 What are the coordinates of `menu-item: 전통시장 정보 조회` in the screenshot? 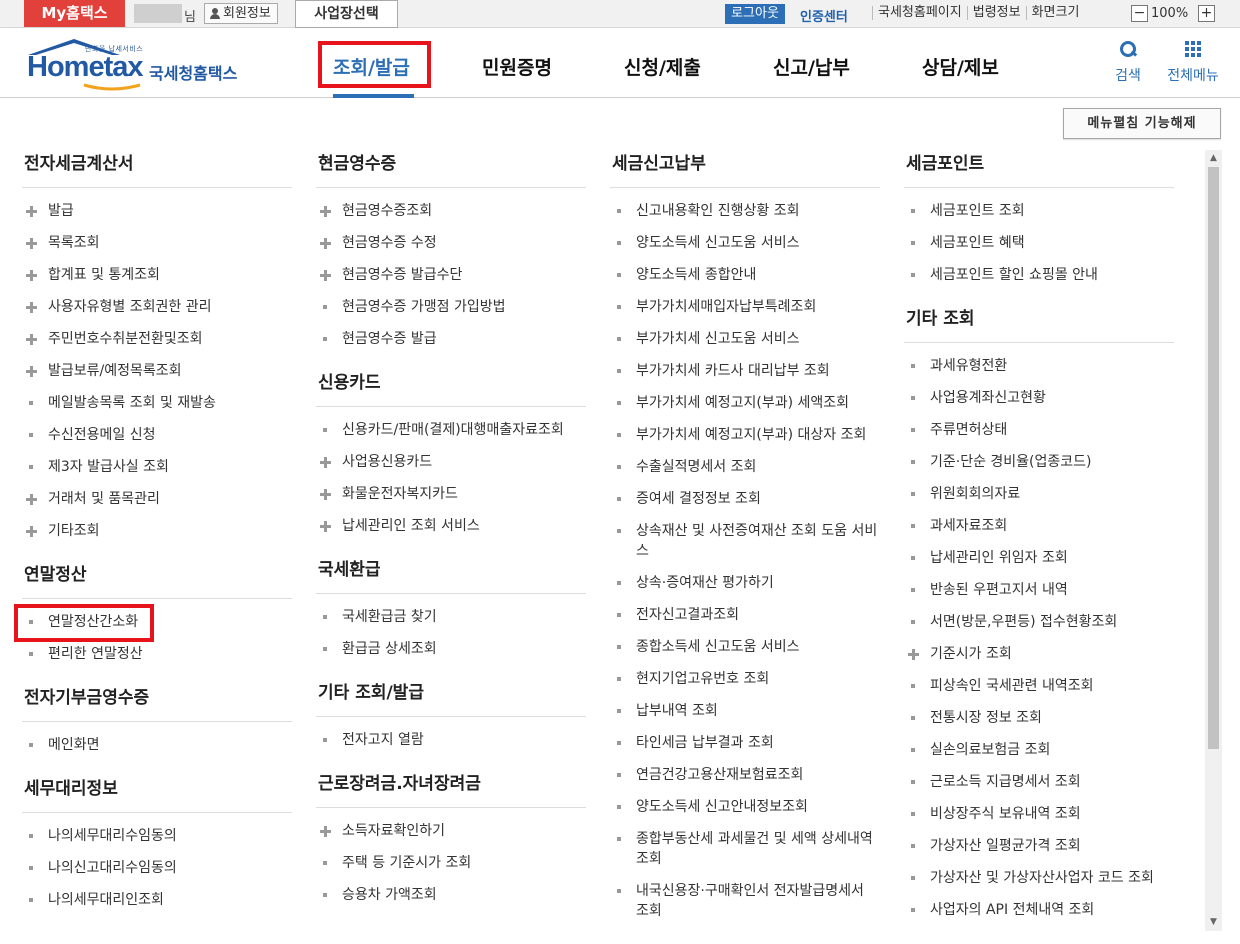 It's located at (1039, 718).